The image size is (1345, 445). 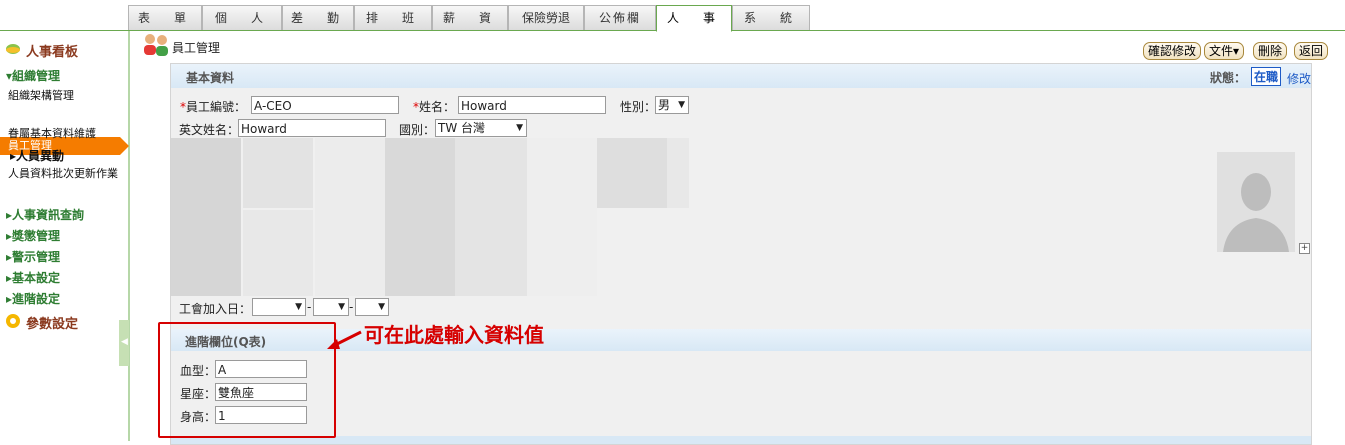 I want to click on person-silhouette-icon, so click(x=1256, y=202).